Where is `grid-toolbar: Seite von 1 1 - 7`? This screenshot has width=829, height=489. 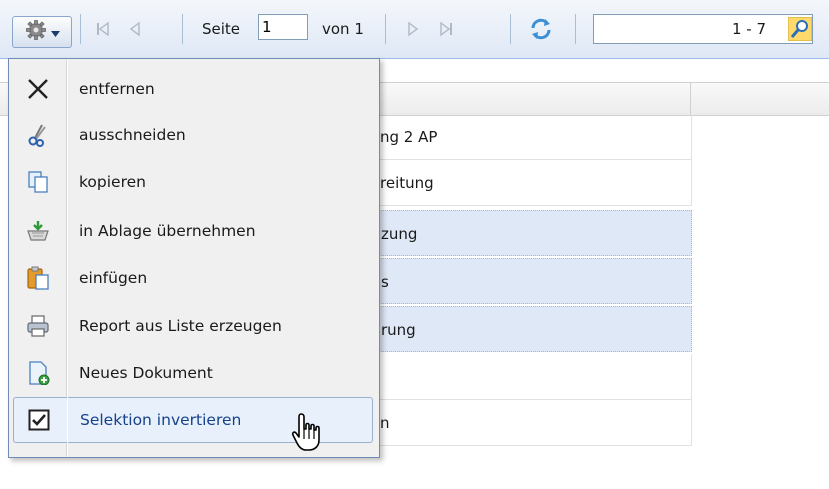
grid-toolbar: Seite von 1 1 - 7 is located at coordinates (414, 29).